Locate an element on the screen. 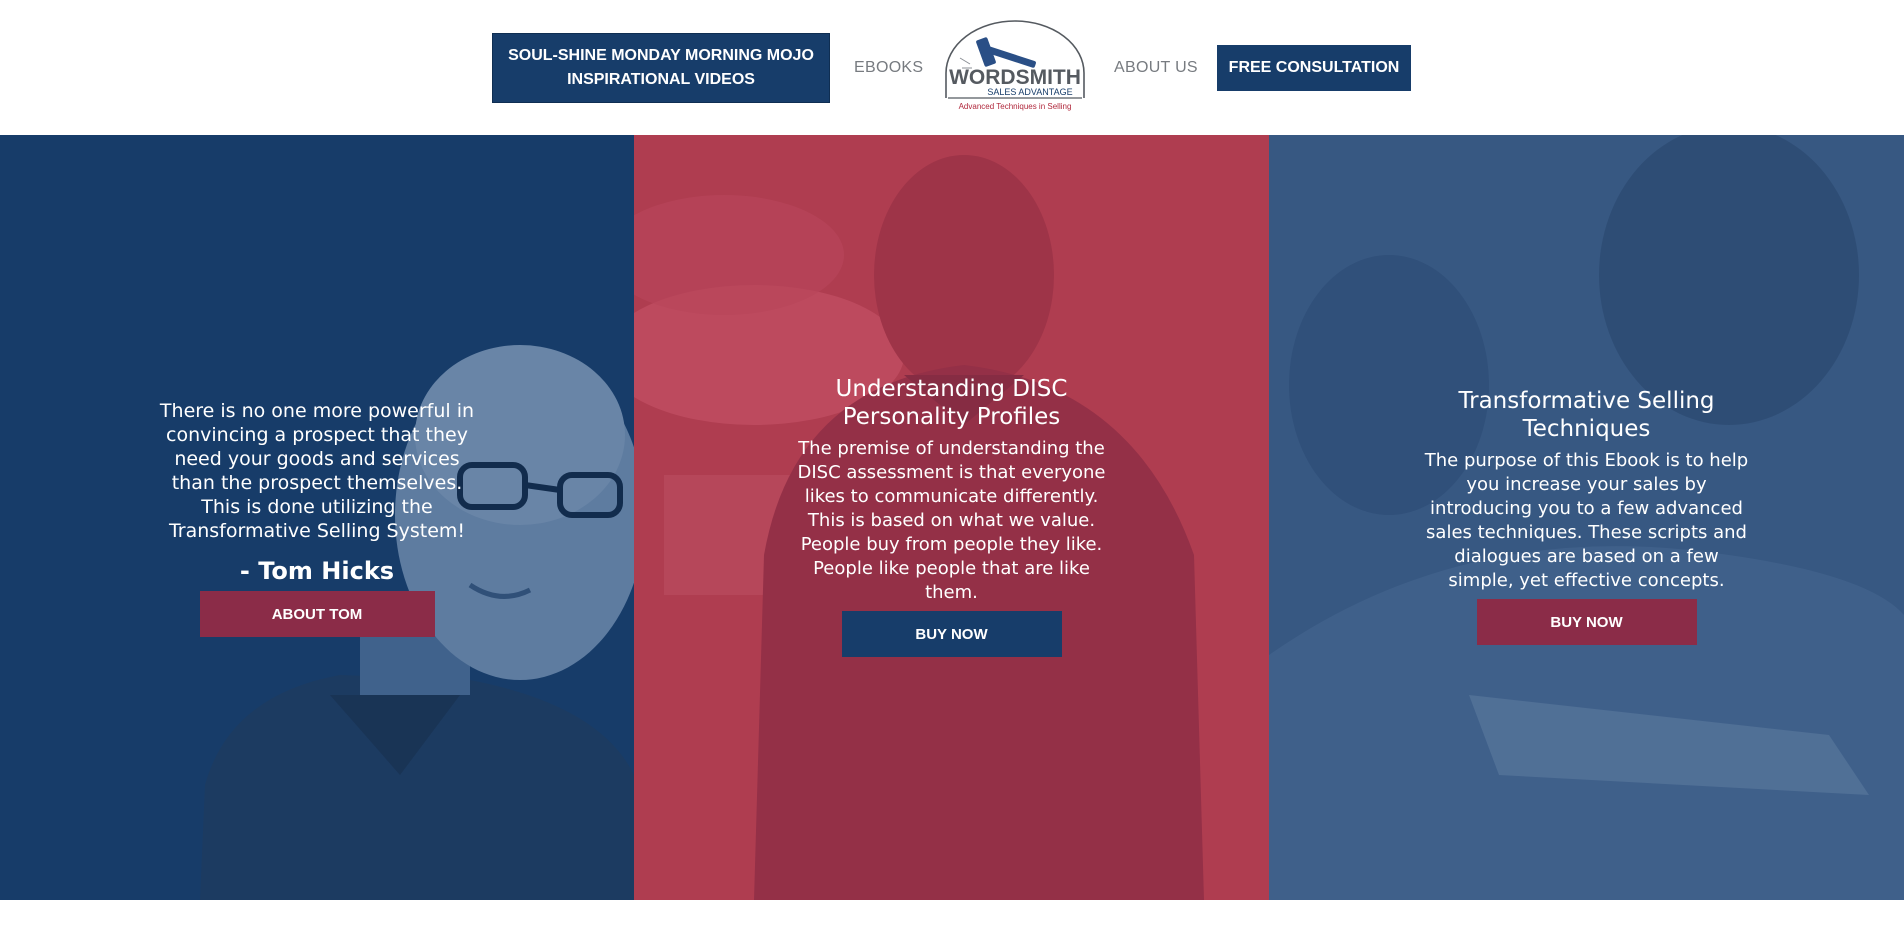 This screenshot has height=944, width=1904. buy-disc-button: BUY NOW is located at coordinates (951, 634).